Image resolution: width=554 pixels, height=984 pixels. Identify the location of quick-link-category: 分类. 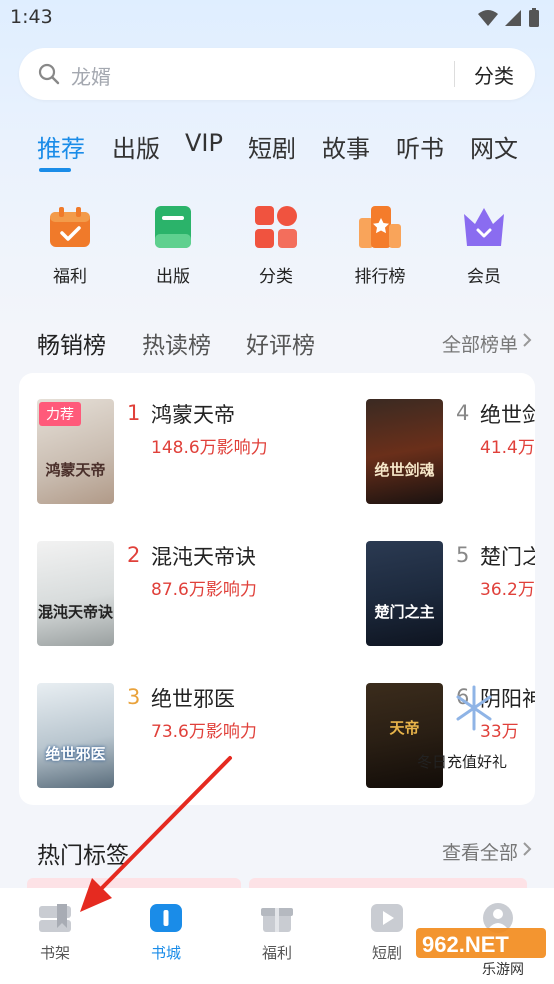
(276, 245).